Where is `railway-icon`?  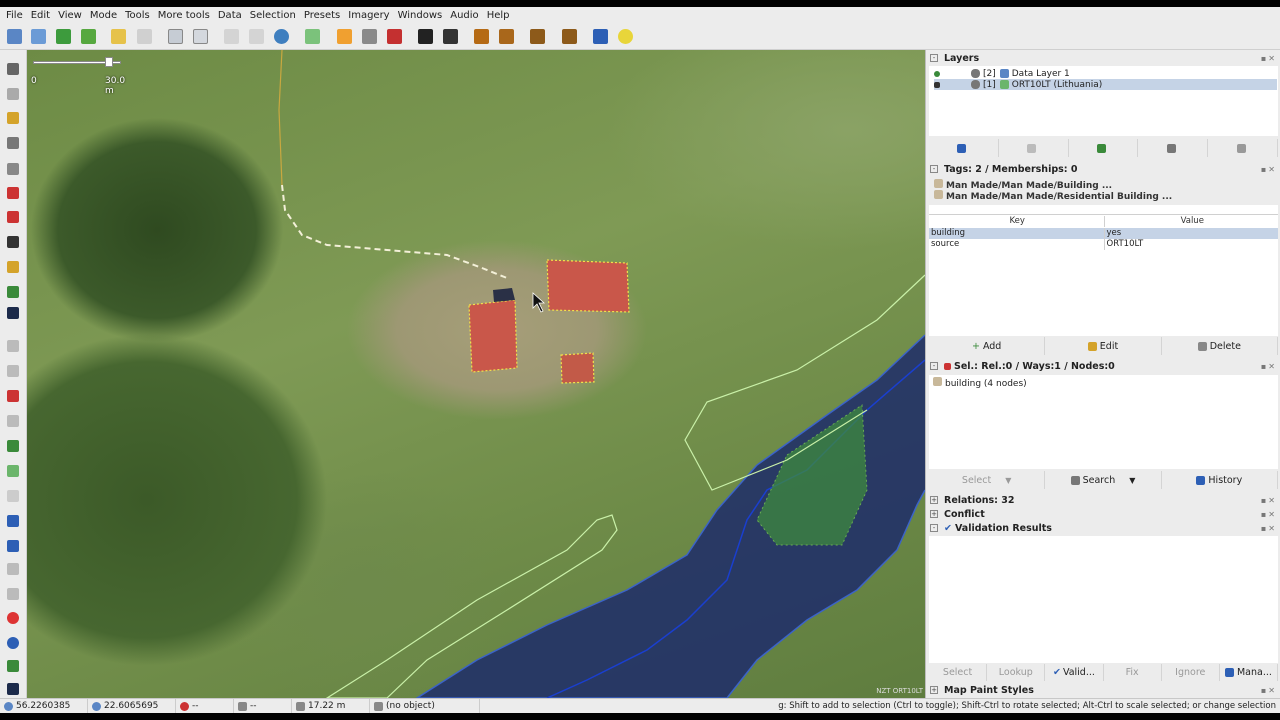
railway-icon is located at coordinates (369, 36).